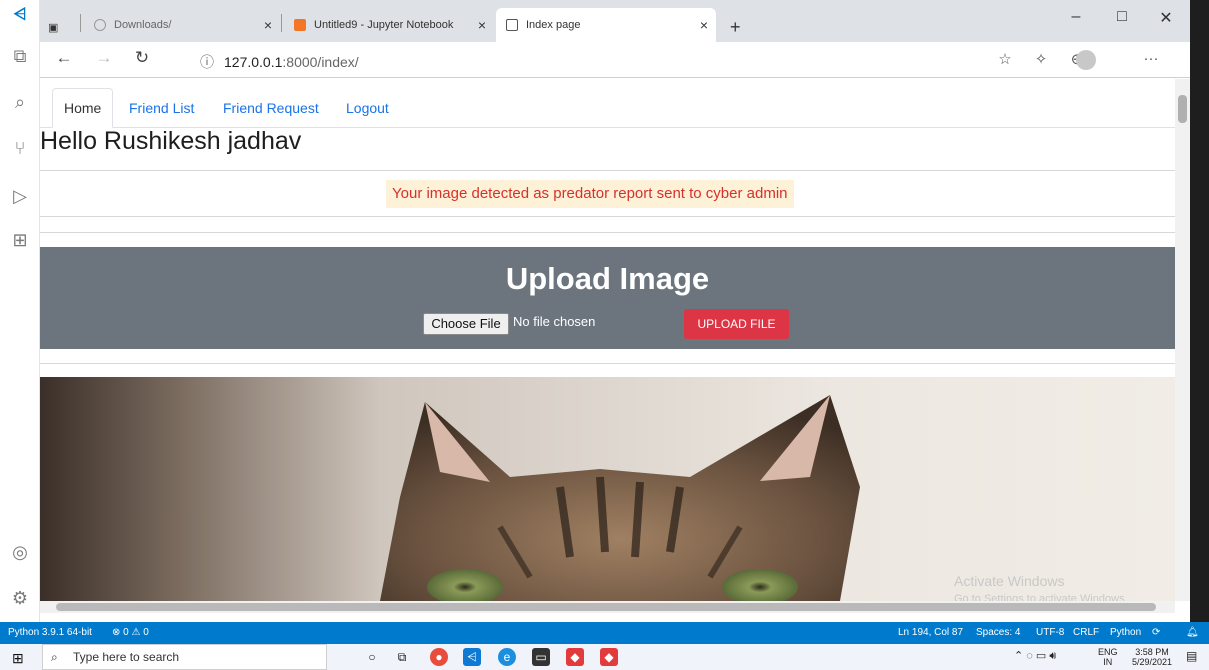 The image size is (1209, 670). I want to click on run-debug-icon: ▷, so click(20, 196).